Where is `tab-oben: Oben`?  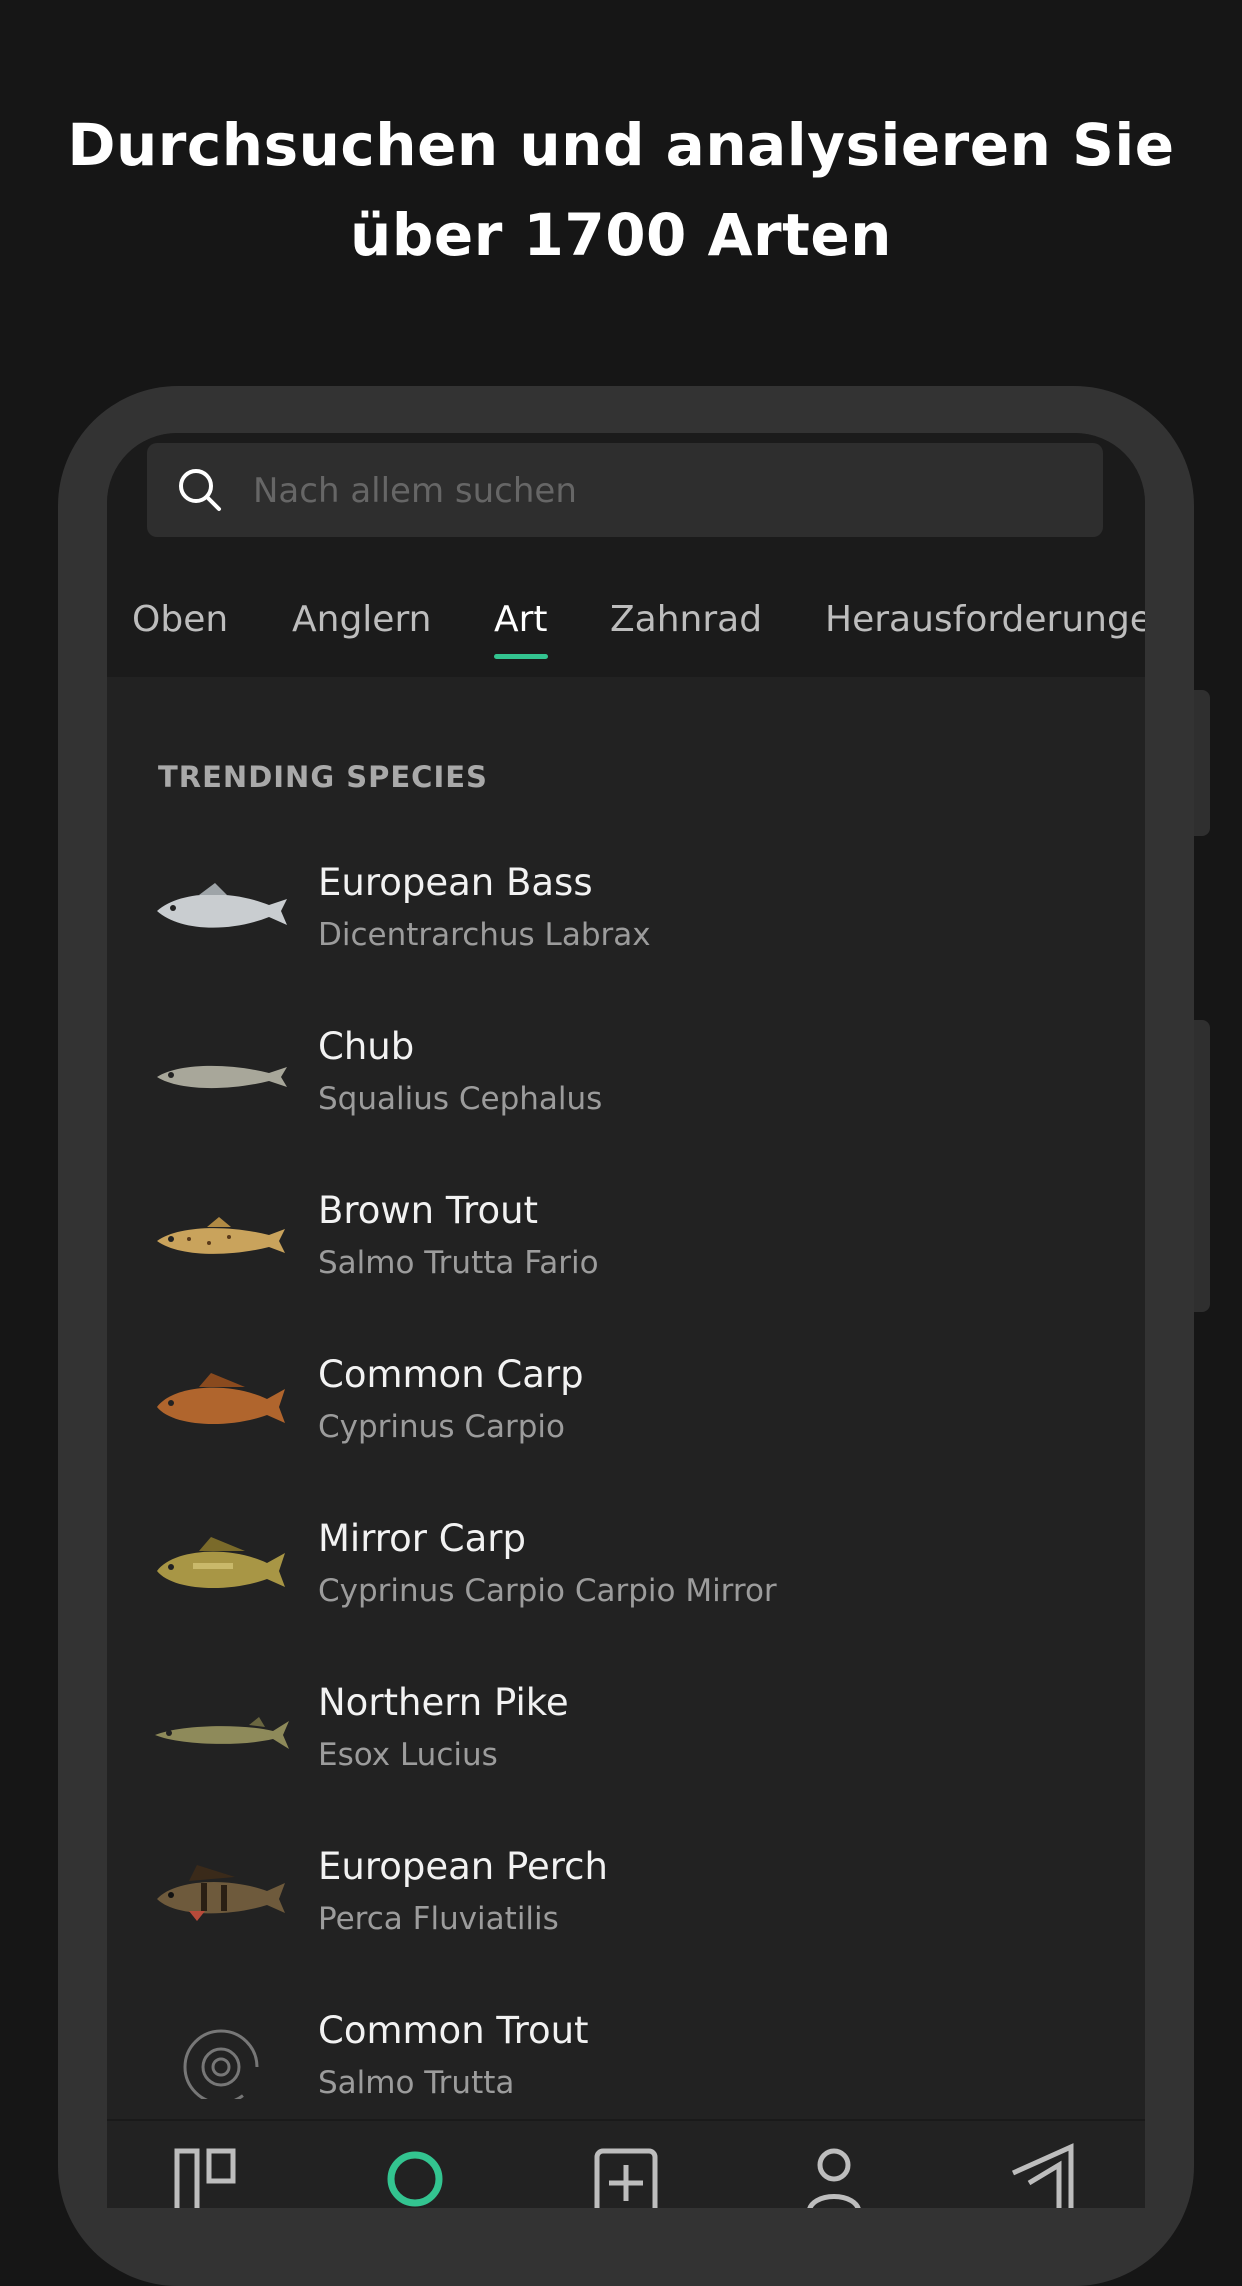
tab-oben: Oben is located at coordinates (180, 630).